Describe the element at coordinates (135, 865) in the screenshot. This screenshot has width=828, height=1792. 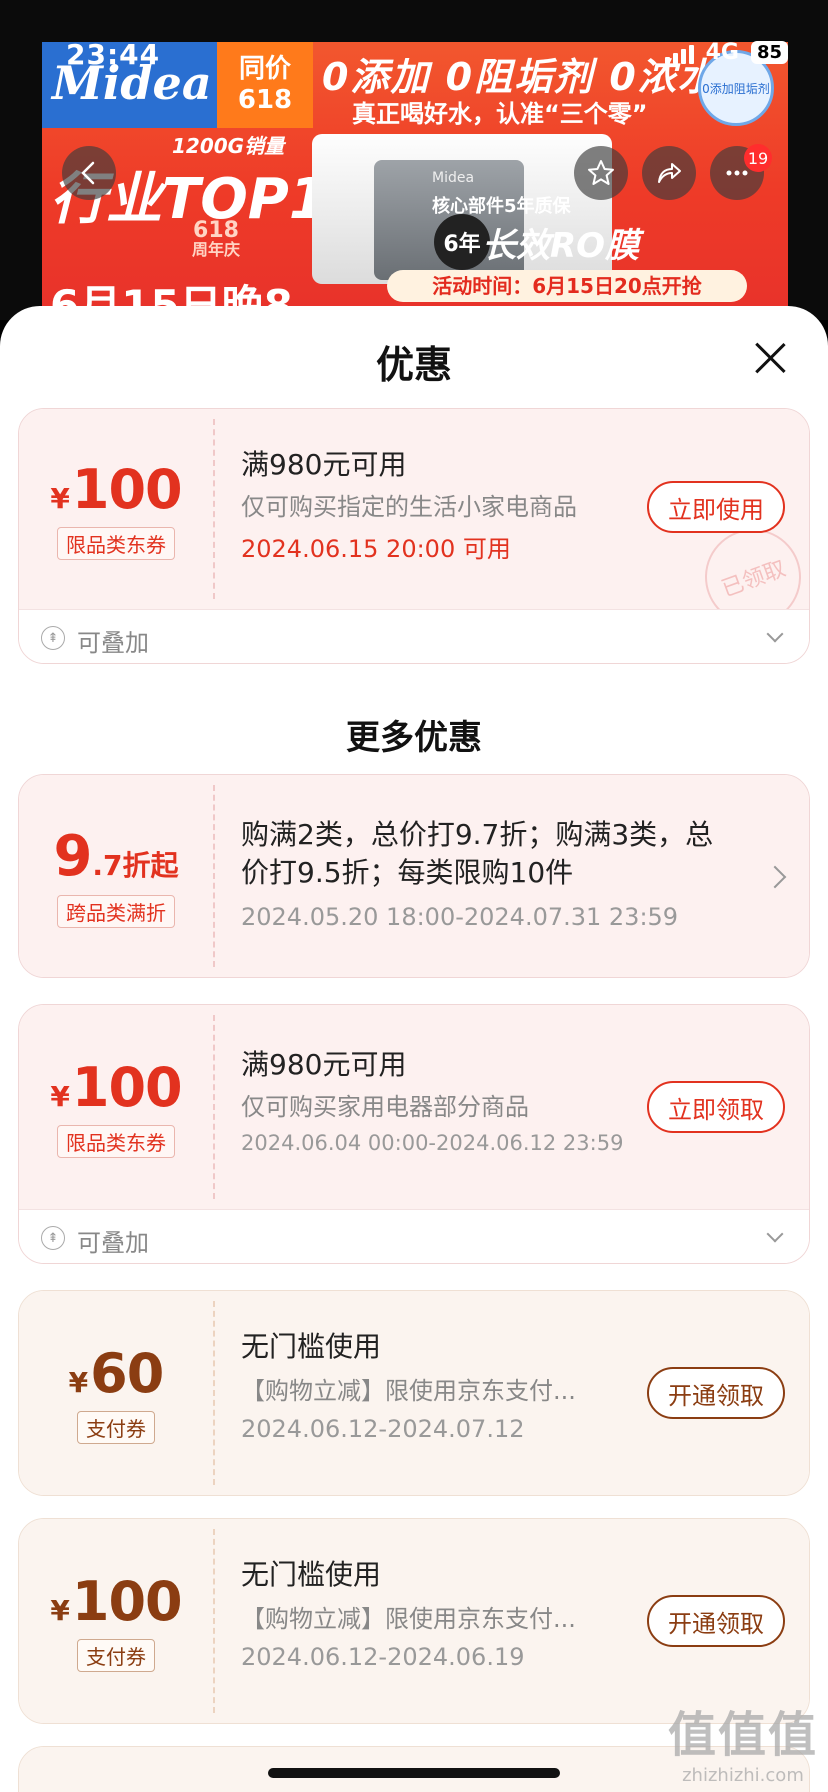
I see `discount-small: .7折起` at that location.